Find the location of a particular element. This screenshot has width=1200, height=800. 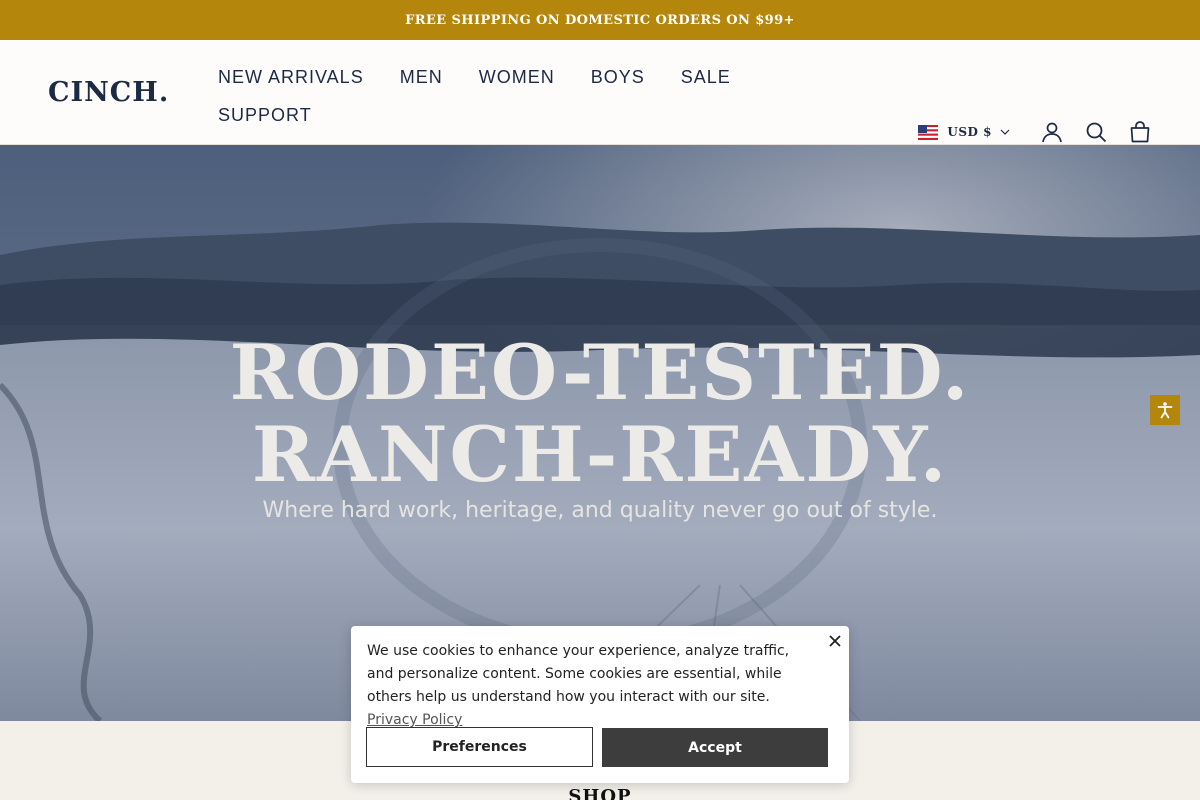

close-icon is located at coordinates (835, 641).